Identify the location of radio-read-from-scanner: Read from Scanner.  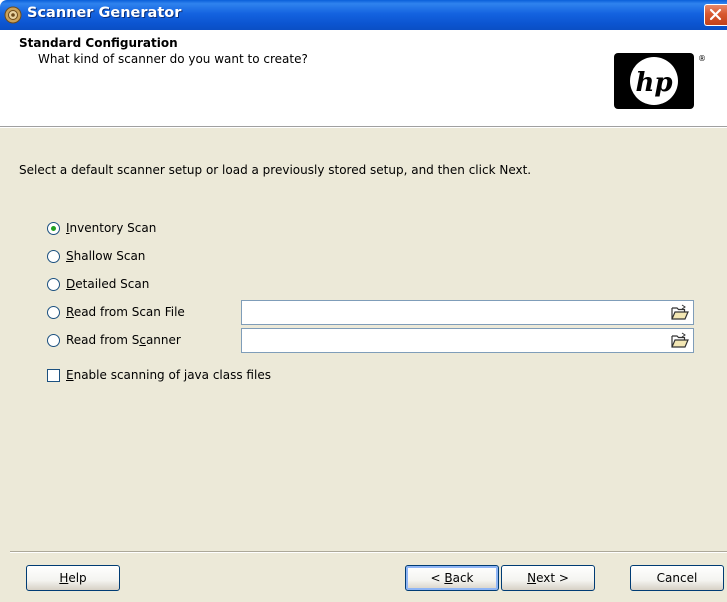
(114, 340).